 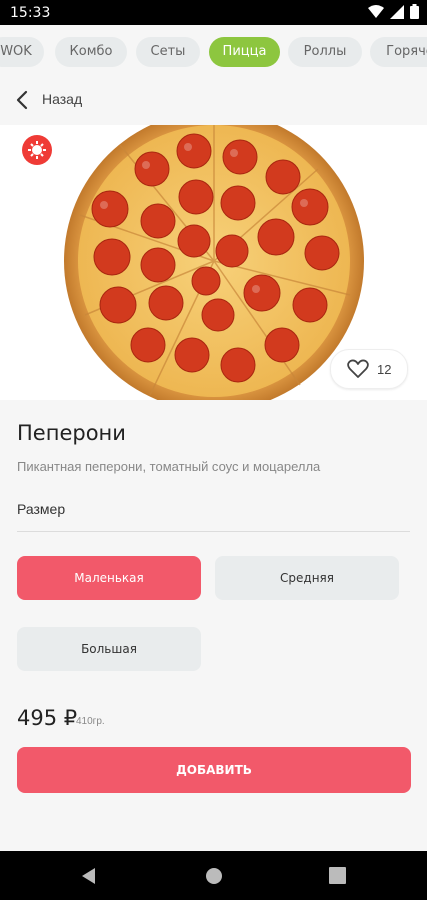 I want to click on status-bar: 15:33, so click(x=213, y=12).